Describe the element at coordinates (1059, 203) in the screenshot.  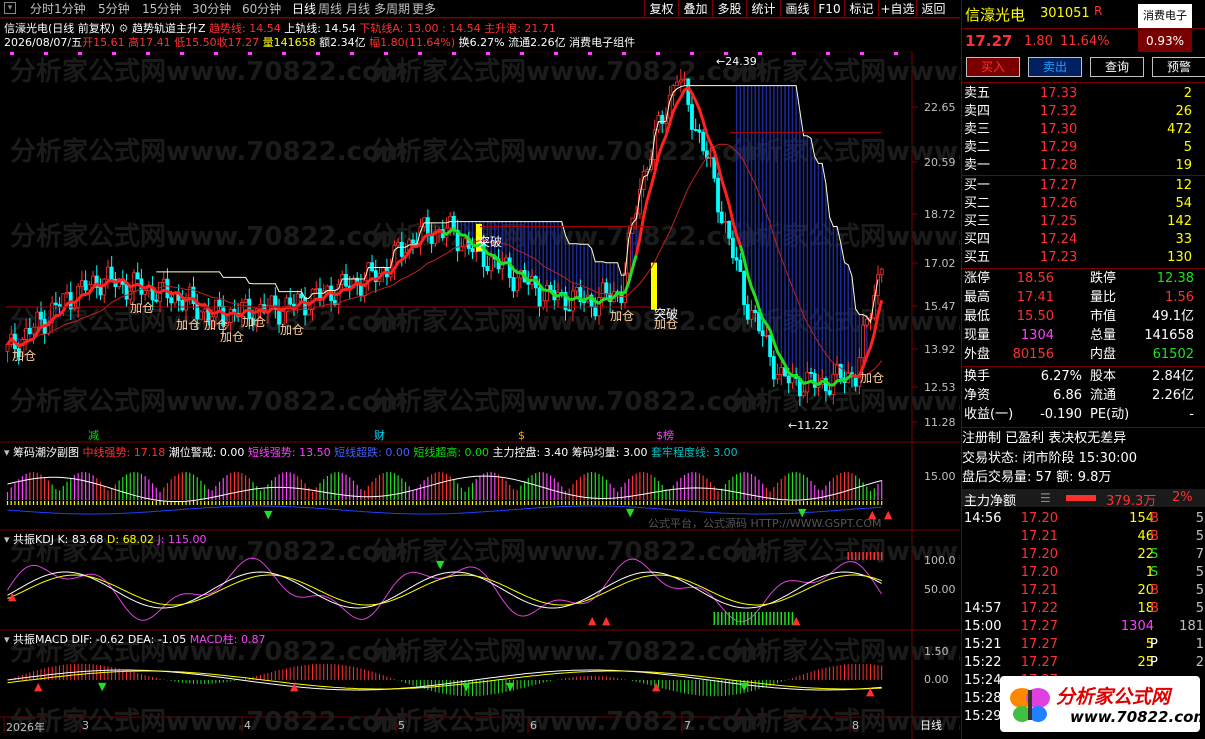
I see `level-price: 17.26` at that location.